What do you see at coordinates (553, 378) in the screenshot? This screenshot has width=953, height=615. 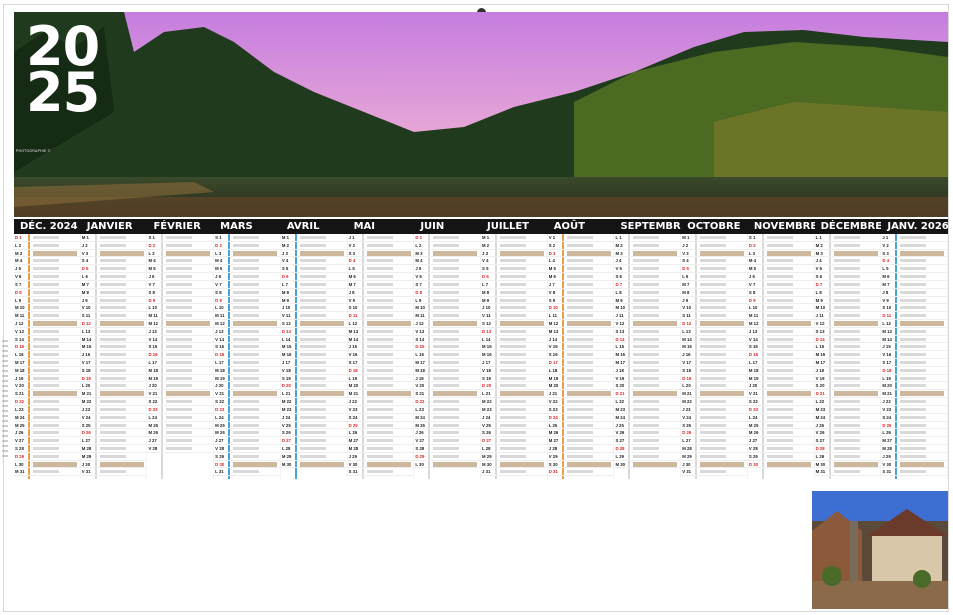 I see `day-number: M 19` at bounding box center [553, 378].